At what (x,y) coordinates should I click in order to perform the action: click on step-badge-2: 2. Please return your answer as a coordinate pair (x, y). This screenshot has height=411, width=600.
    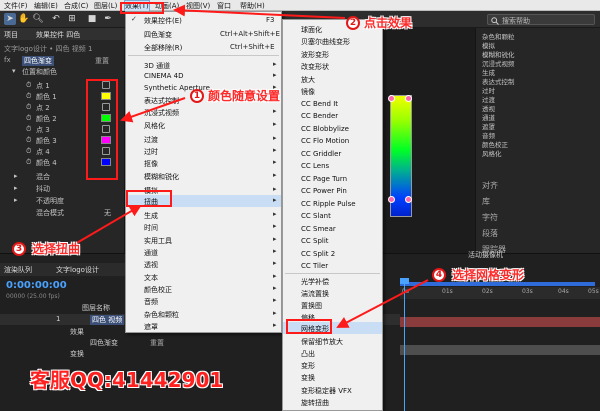
    Looking at the image, I should click on (353, 23).